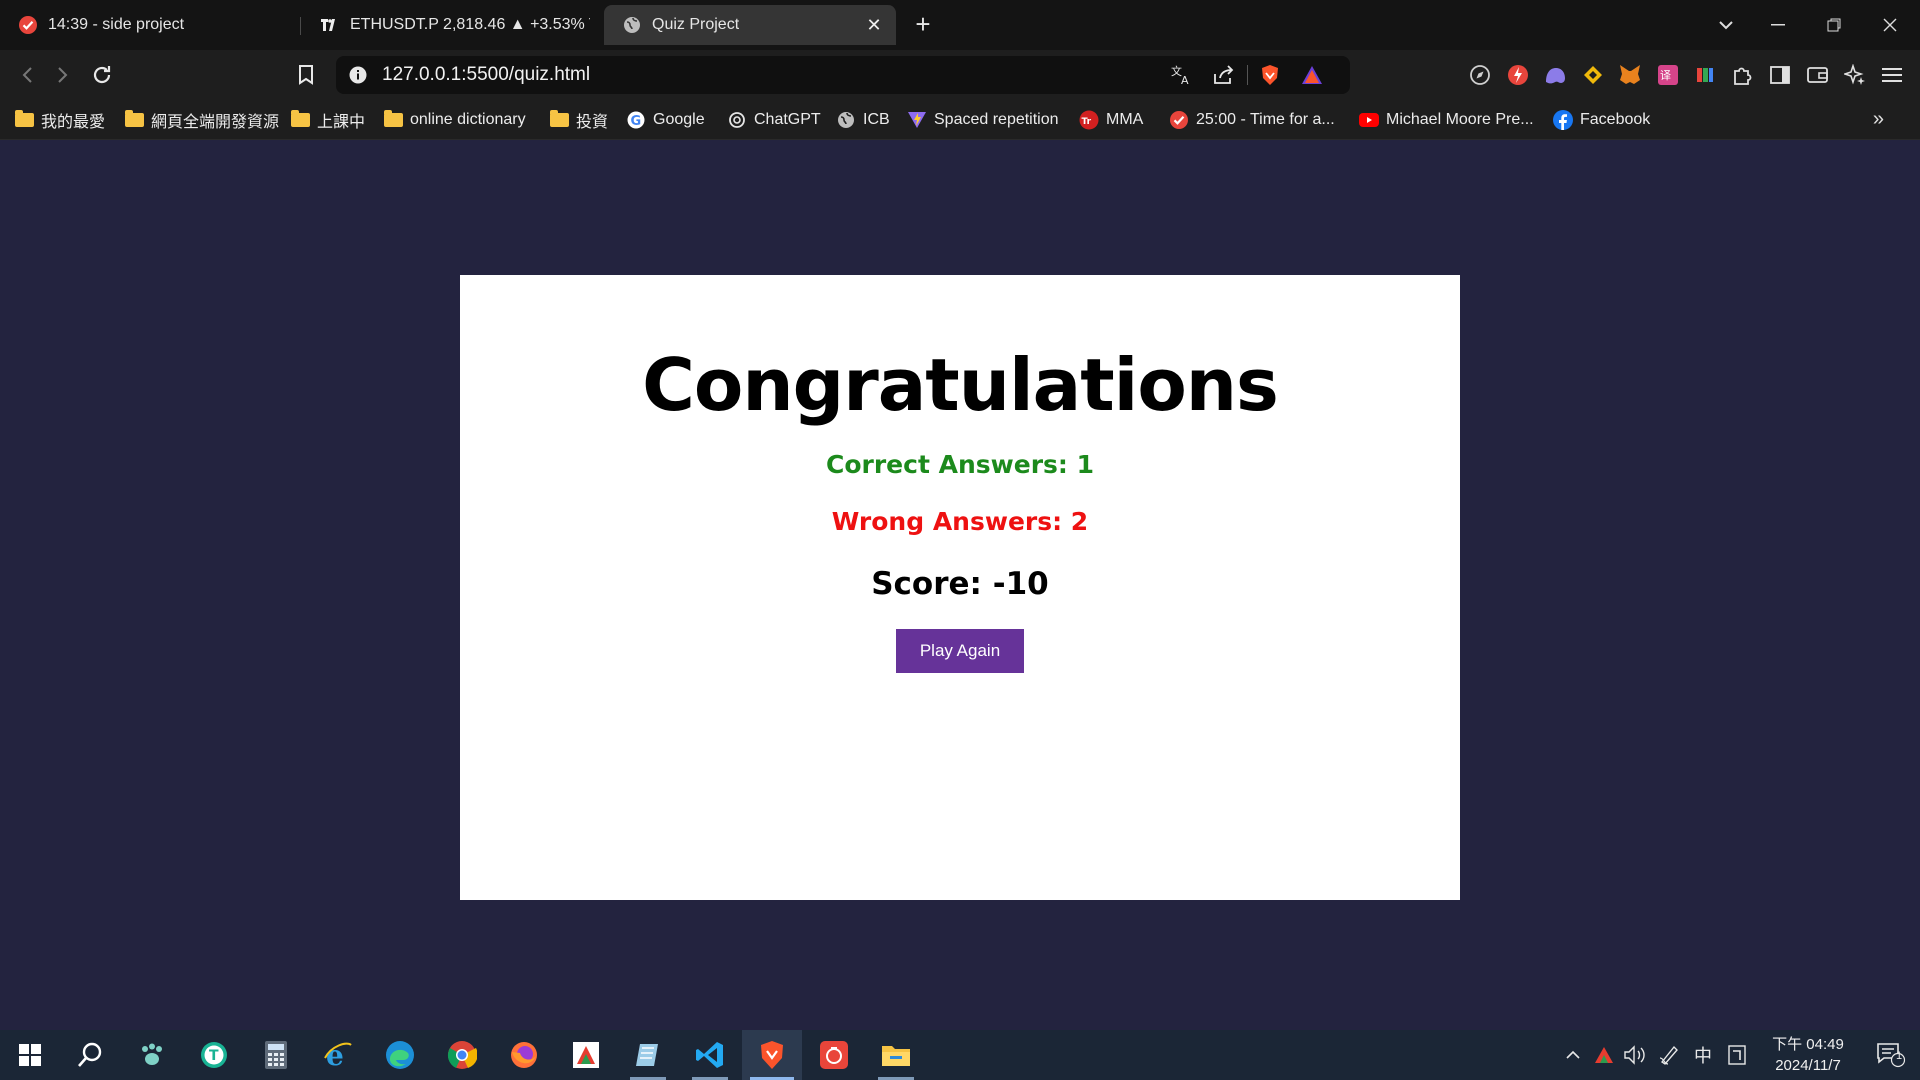  What do you see at coordinates (468, 119) in the screenshot?
I see `bookmark-label: online dictionary` at bounding box center [468, 119].